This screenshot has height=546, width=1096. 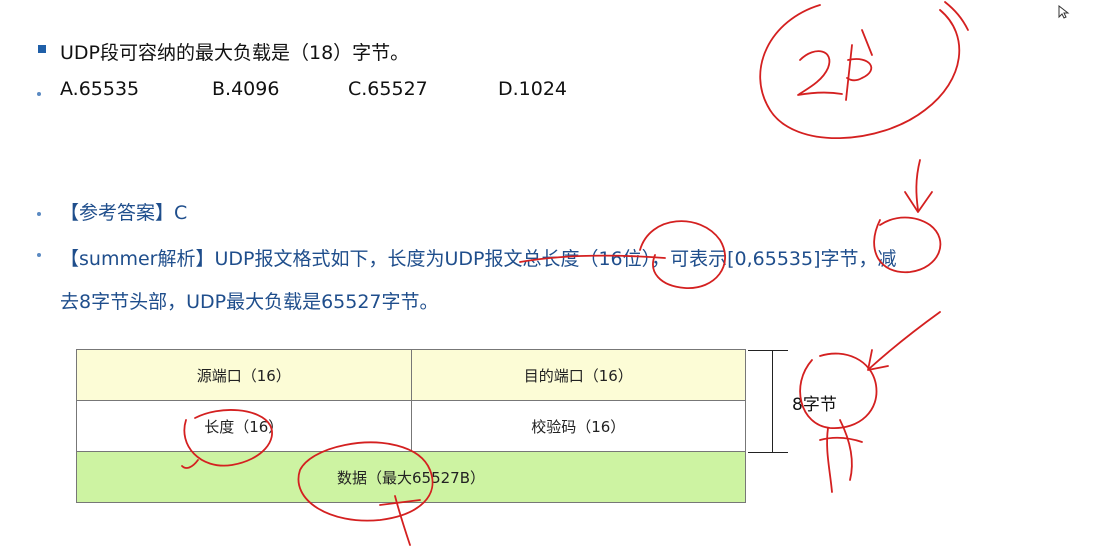 I want to click on source-port-cell: 源端口（16）, so click(x=244, y=375).